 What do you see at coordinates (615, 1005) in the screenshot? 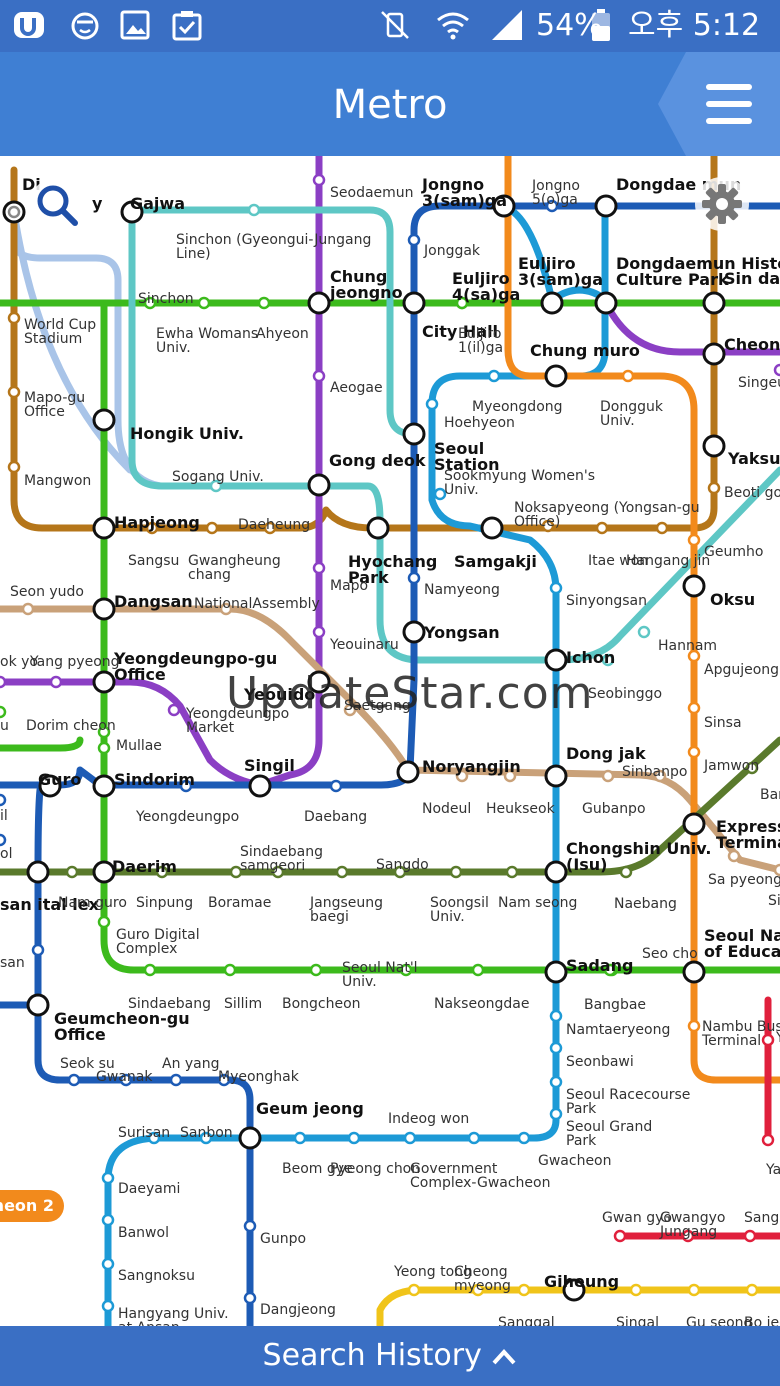
I see `station-label-bangbae: Bangbae` at bounding box center [615, 1005].